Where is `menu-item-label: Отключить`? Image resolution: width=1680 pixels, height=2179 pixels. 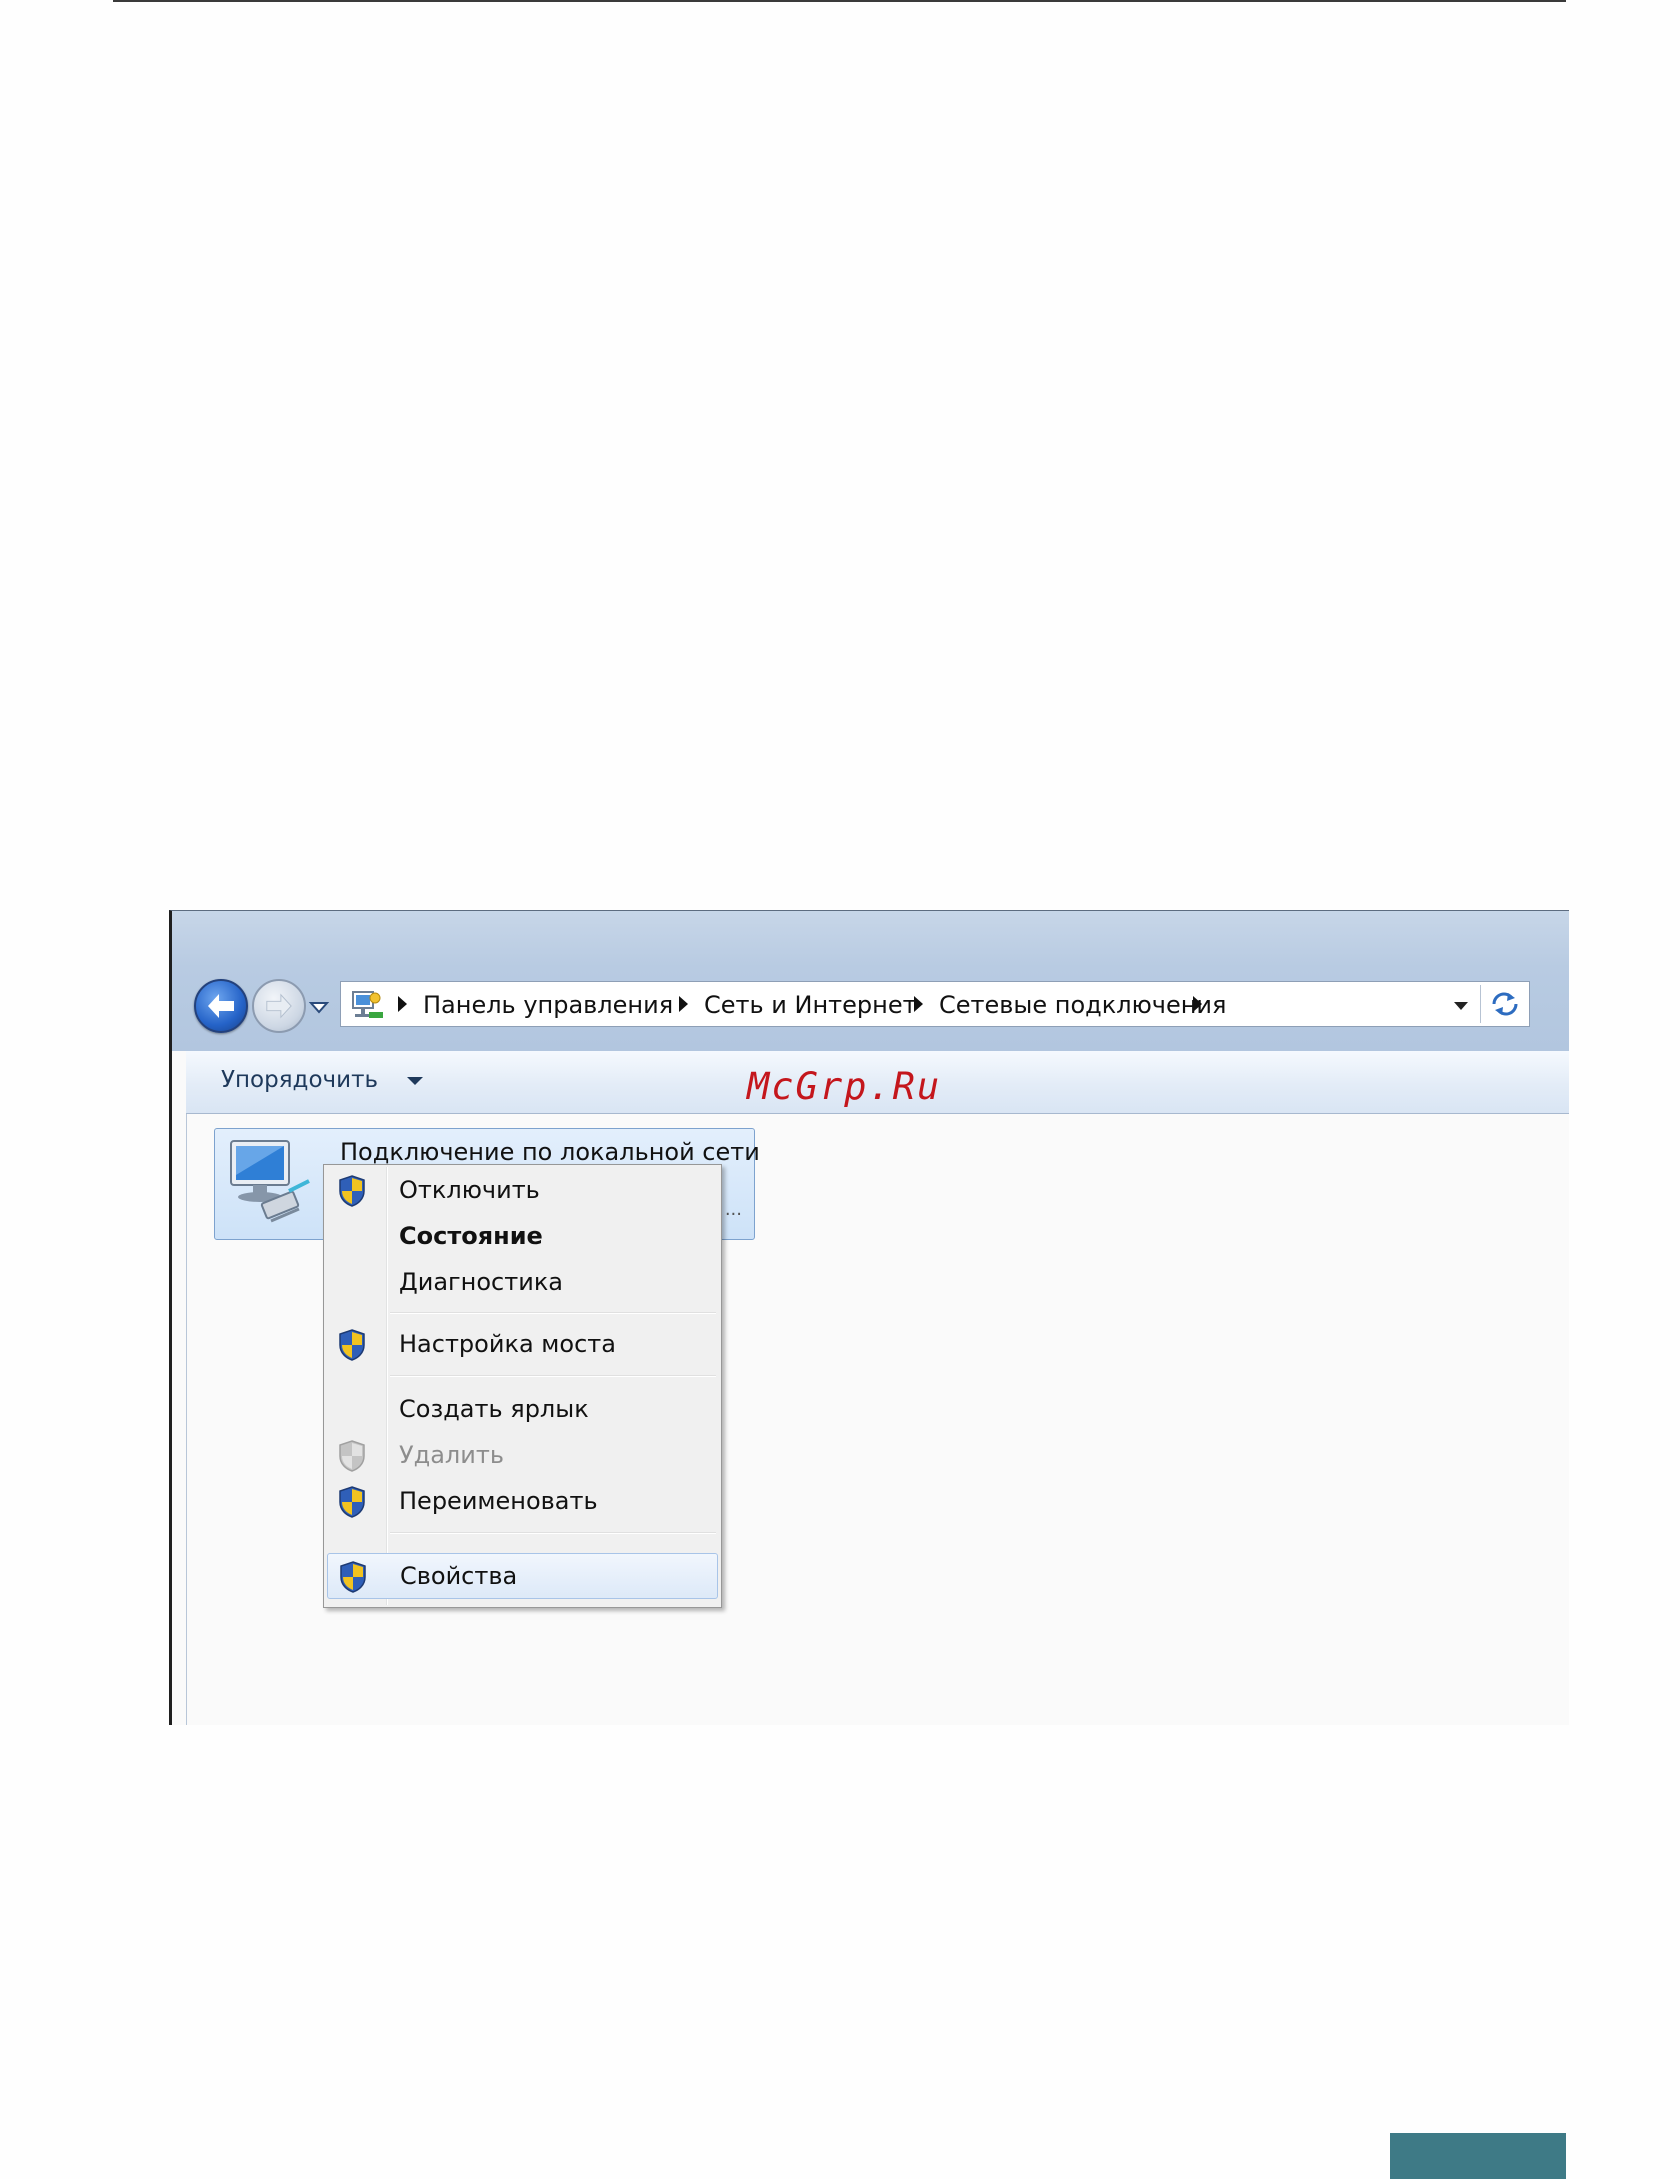 menu-item-label: Отключить is located at coordinates (469, 1190).